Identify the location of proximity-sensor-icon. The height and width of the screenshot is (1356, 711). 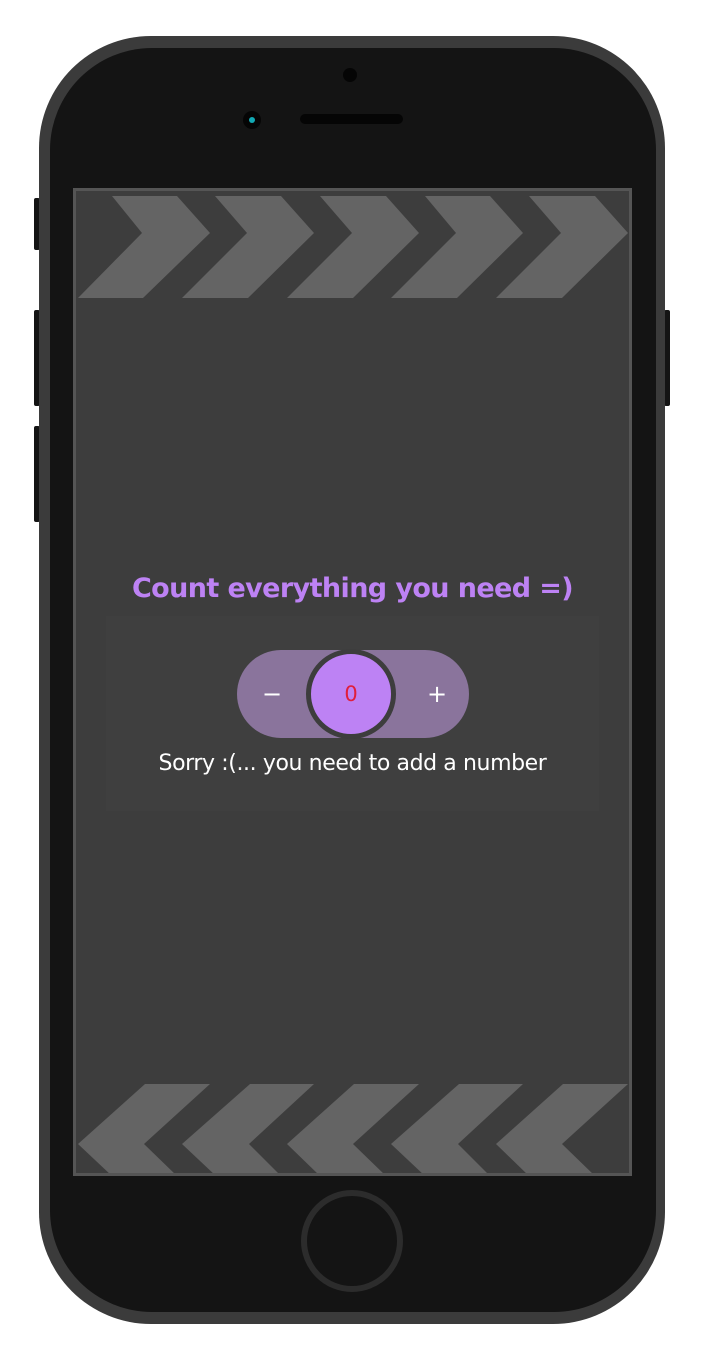
(350, 75).